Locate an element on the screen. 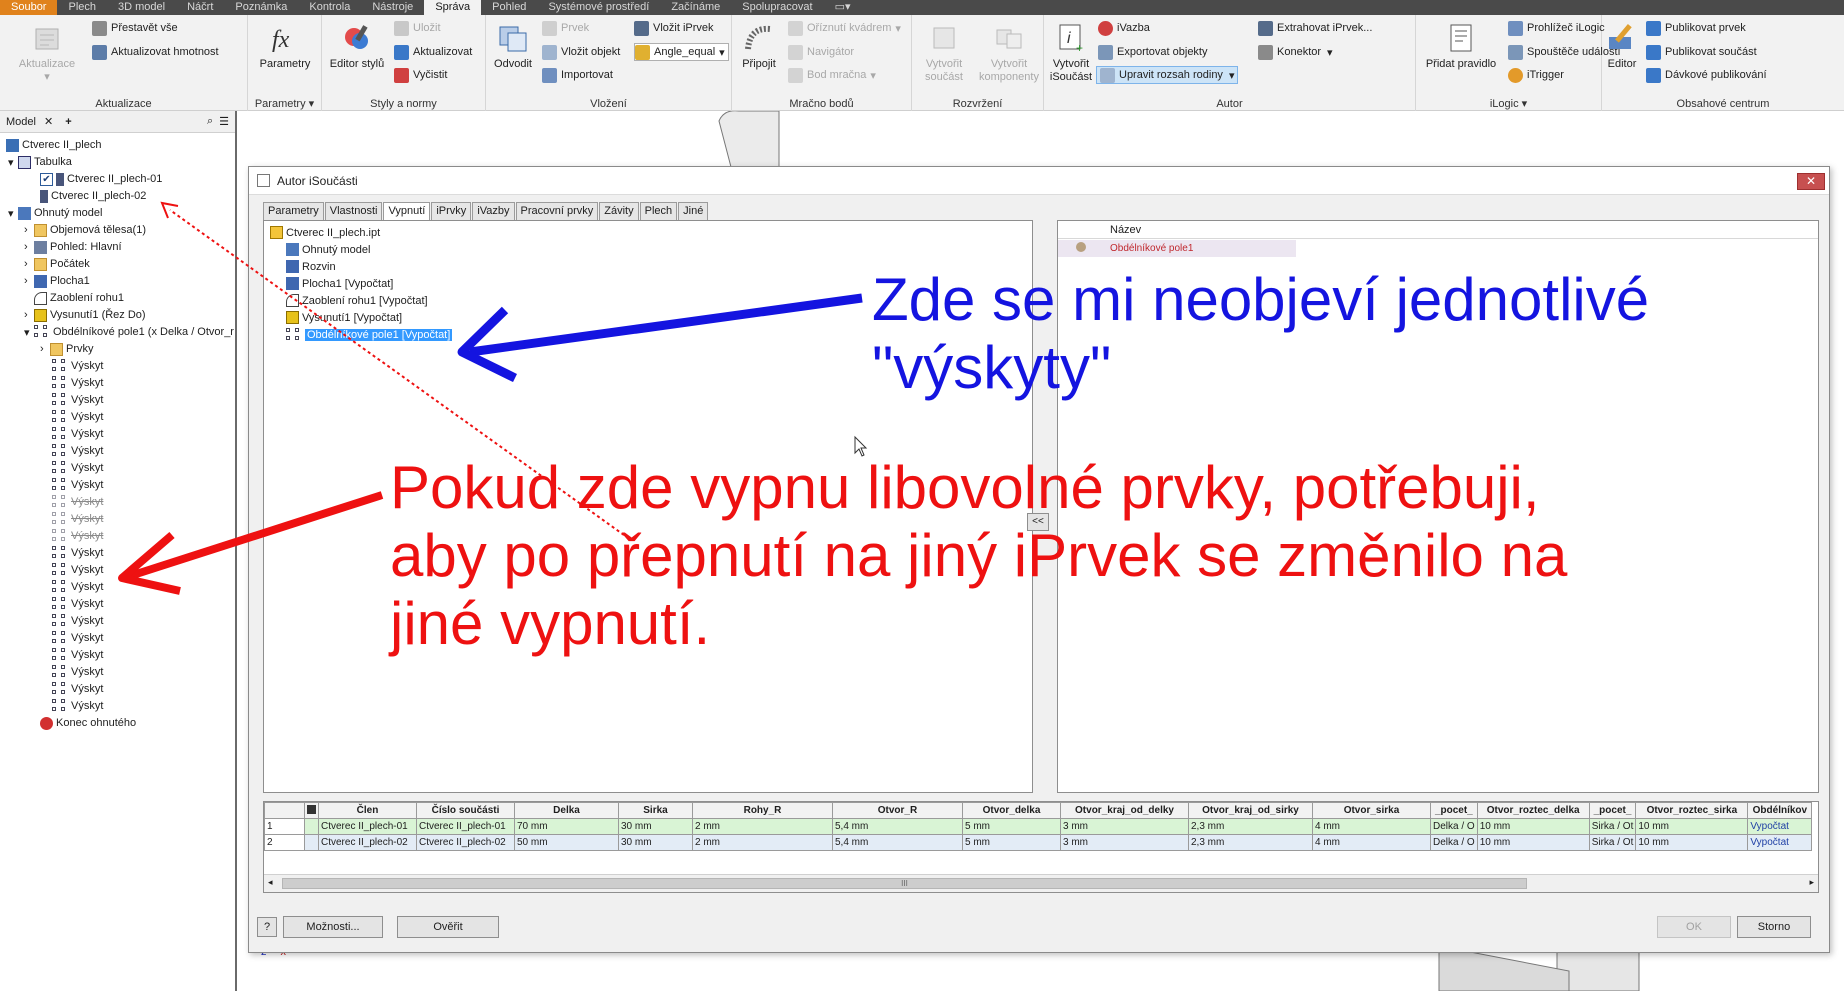 This screenshot has width=1844, height=991. col-header: Číslo součásti is located at coordinates (465, 810).